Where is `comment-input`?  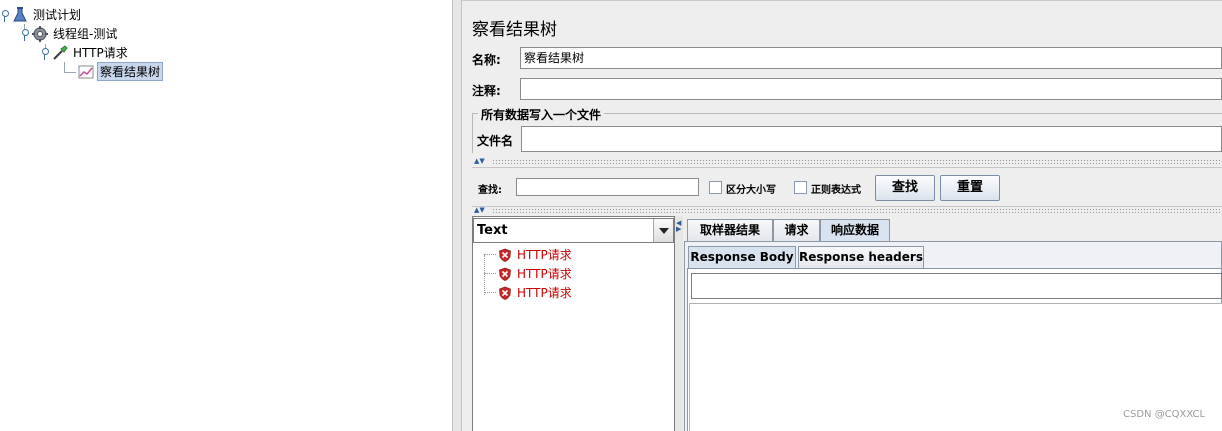
comment-input is located at coordinates (871, 89).